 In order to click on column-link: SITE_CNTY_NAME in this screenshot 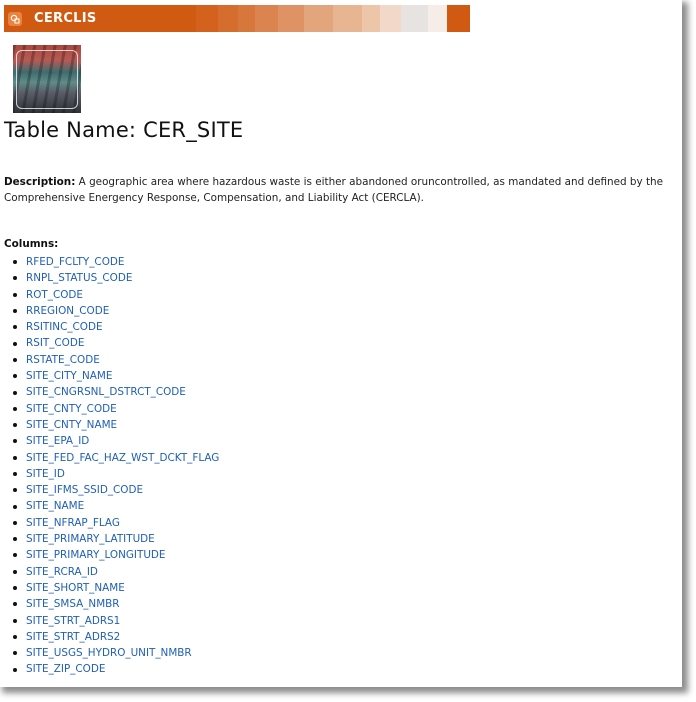, I will do `click(71, 425)`.